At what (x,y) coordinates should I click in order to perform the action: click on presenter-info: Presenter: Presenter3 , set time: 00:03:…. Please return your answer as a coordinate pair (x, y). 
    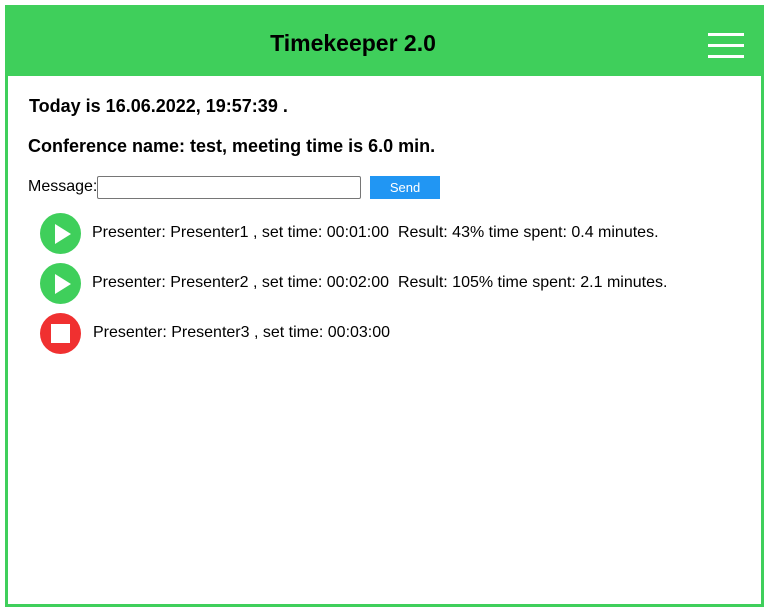
    Looking at the image, I should click on (242, 332).